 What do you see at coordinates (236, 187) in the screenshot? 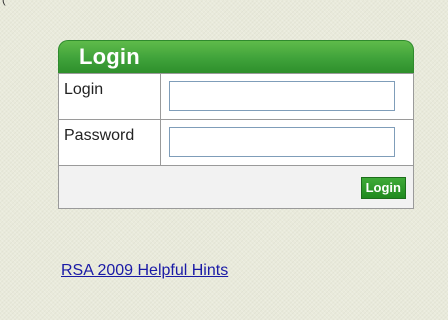
I see `actions-row: Login` at bounding box center [236, 187].